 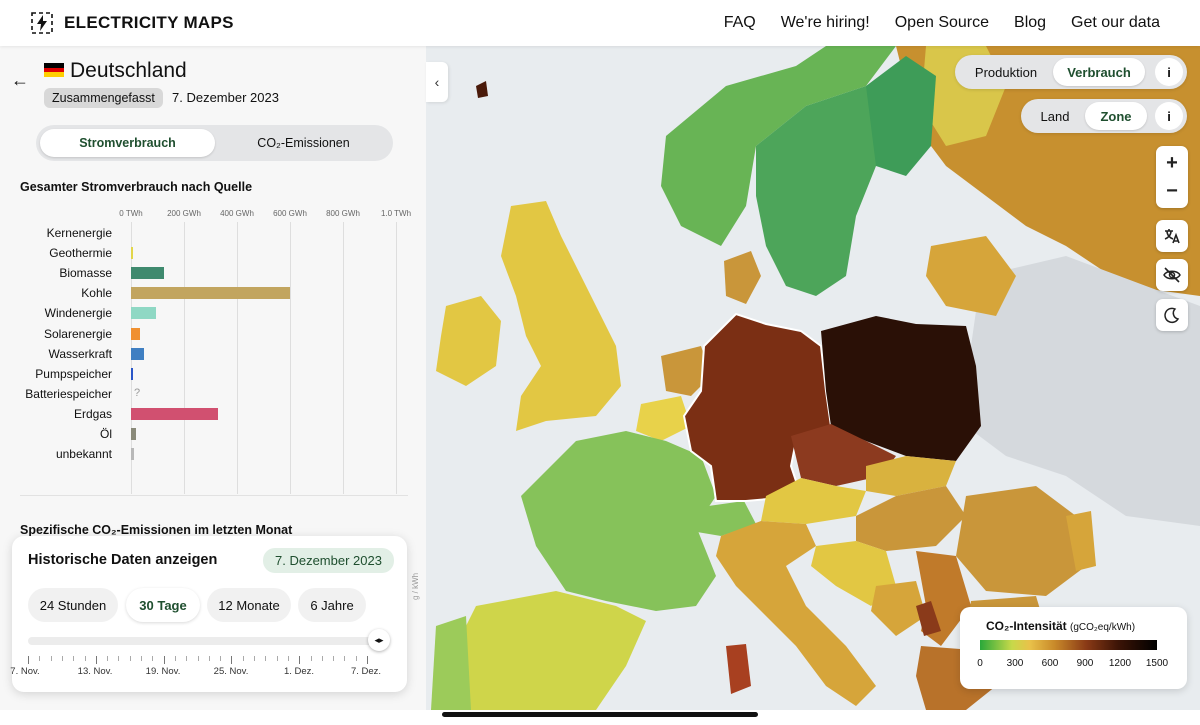 What do you see at coordinates (127, 143) in the screenshot?
I see `tab-stromverbrauch: Stromverbrauch` at bounding box center [127, 143].